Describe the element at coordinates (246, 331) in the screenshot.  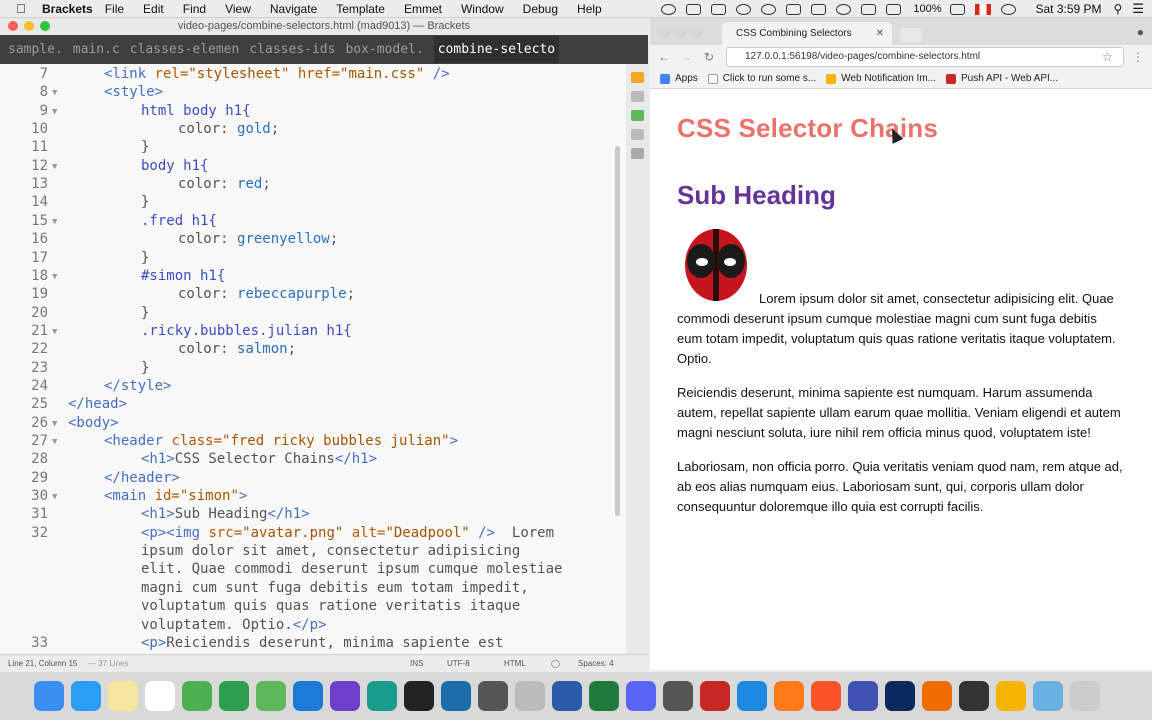
I see `code-line: .ricky.bubbles.julian h1{` at that location.